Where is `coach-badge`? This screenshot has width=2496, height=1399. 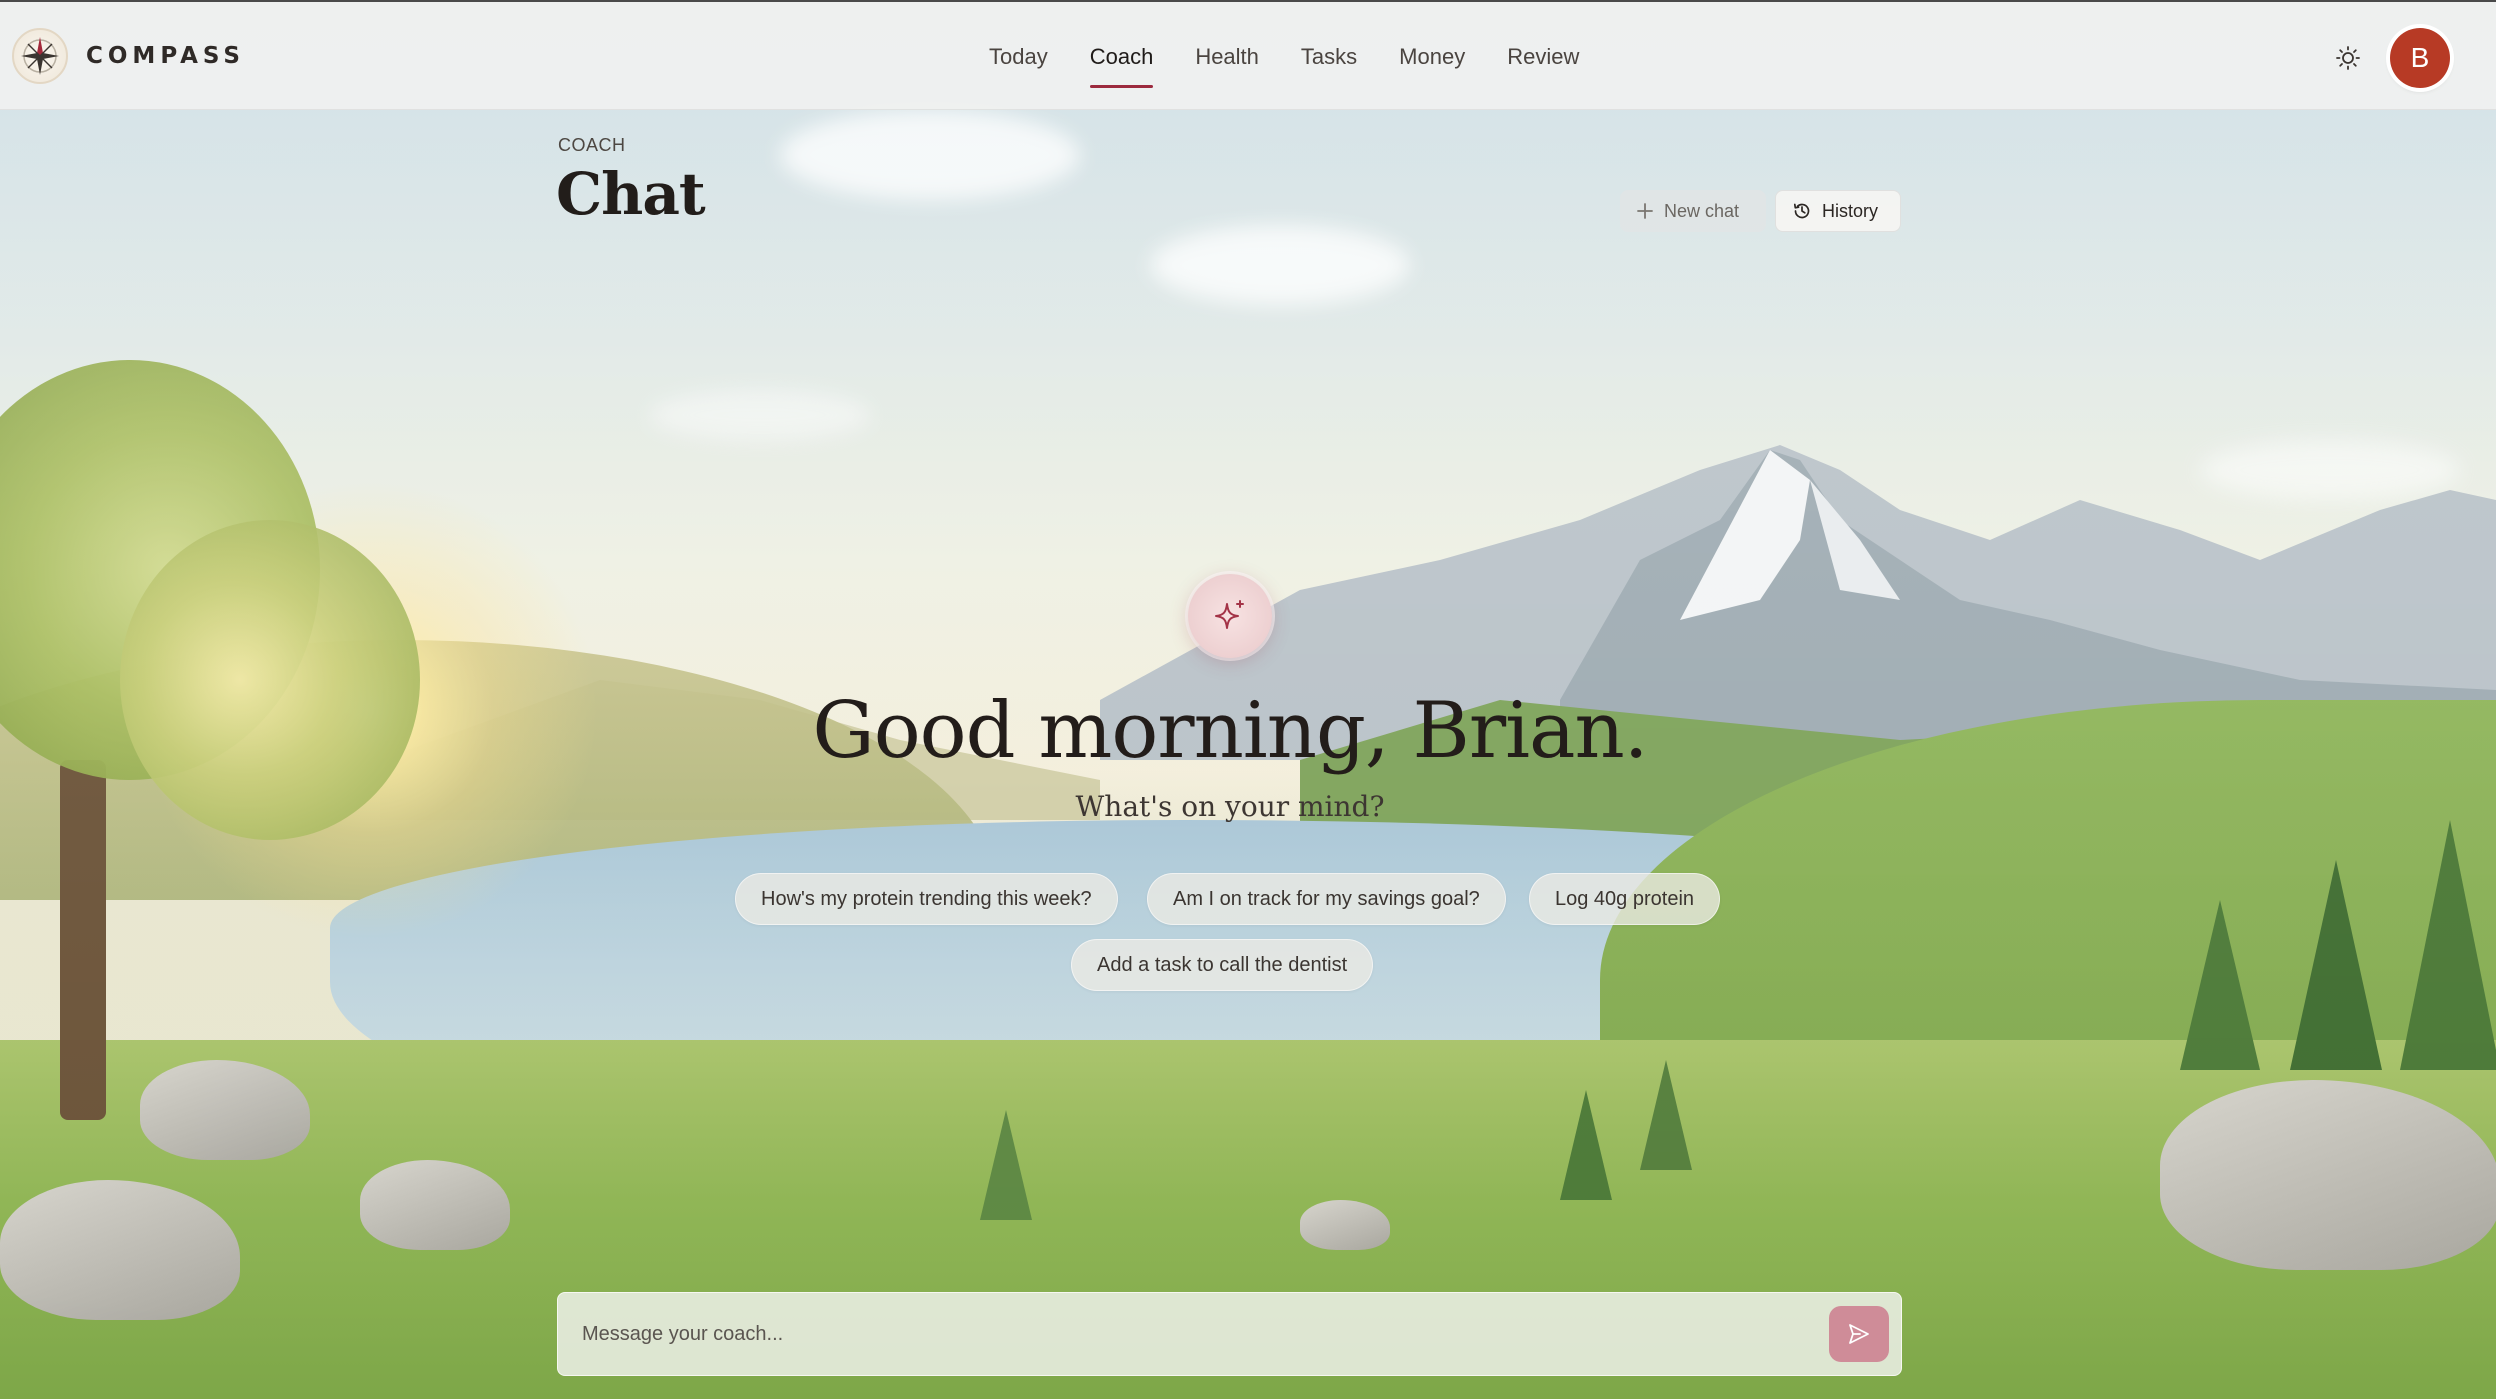
coach-badge is located at coordinates (1230, 616).